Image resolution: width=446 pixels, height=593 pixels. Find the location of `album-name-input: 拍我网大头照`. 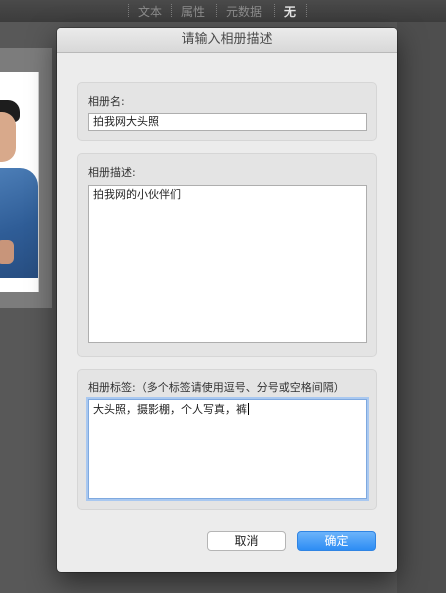

album-name-input: 拍我网大头照 is located at coordinates (227, 122).